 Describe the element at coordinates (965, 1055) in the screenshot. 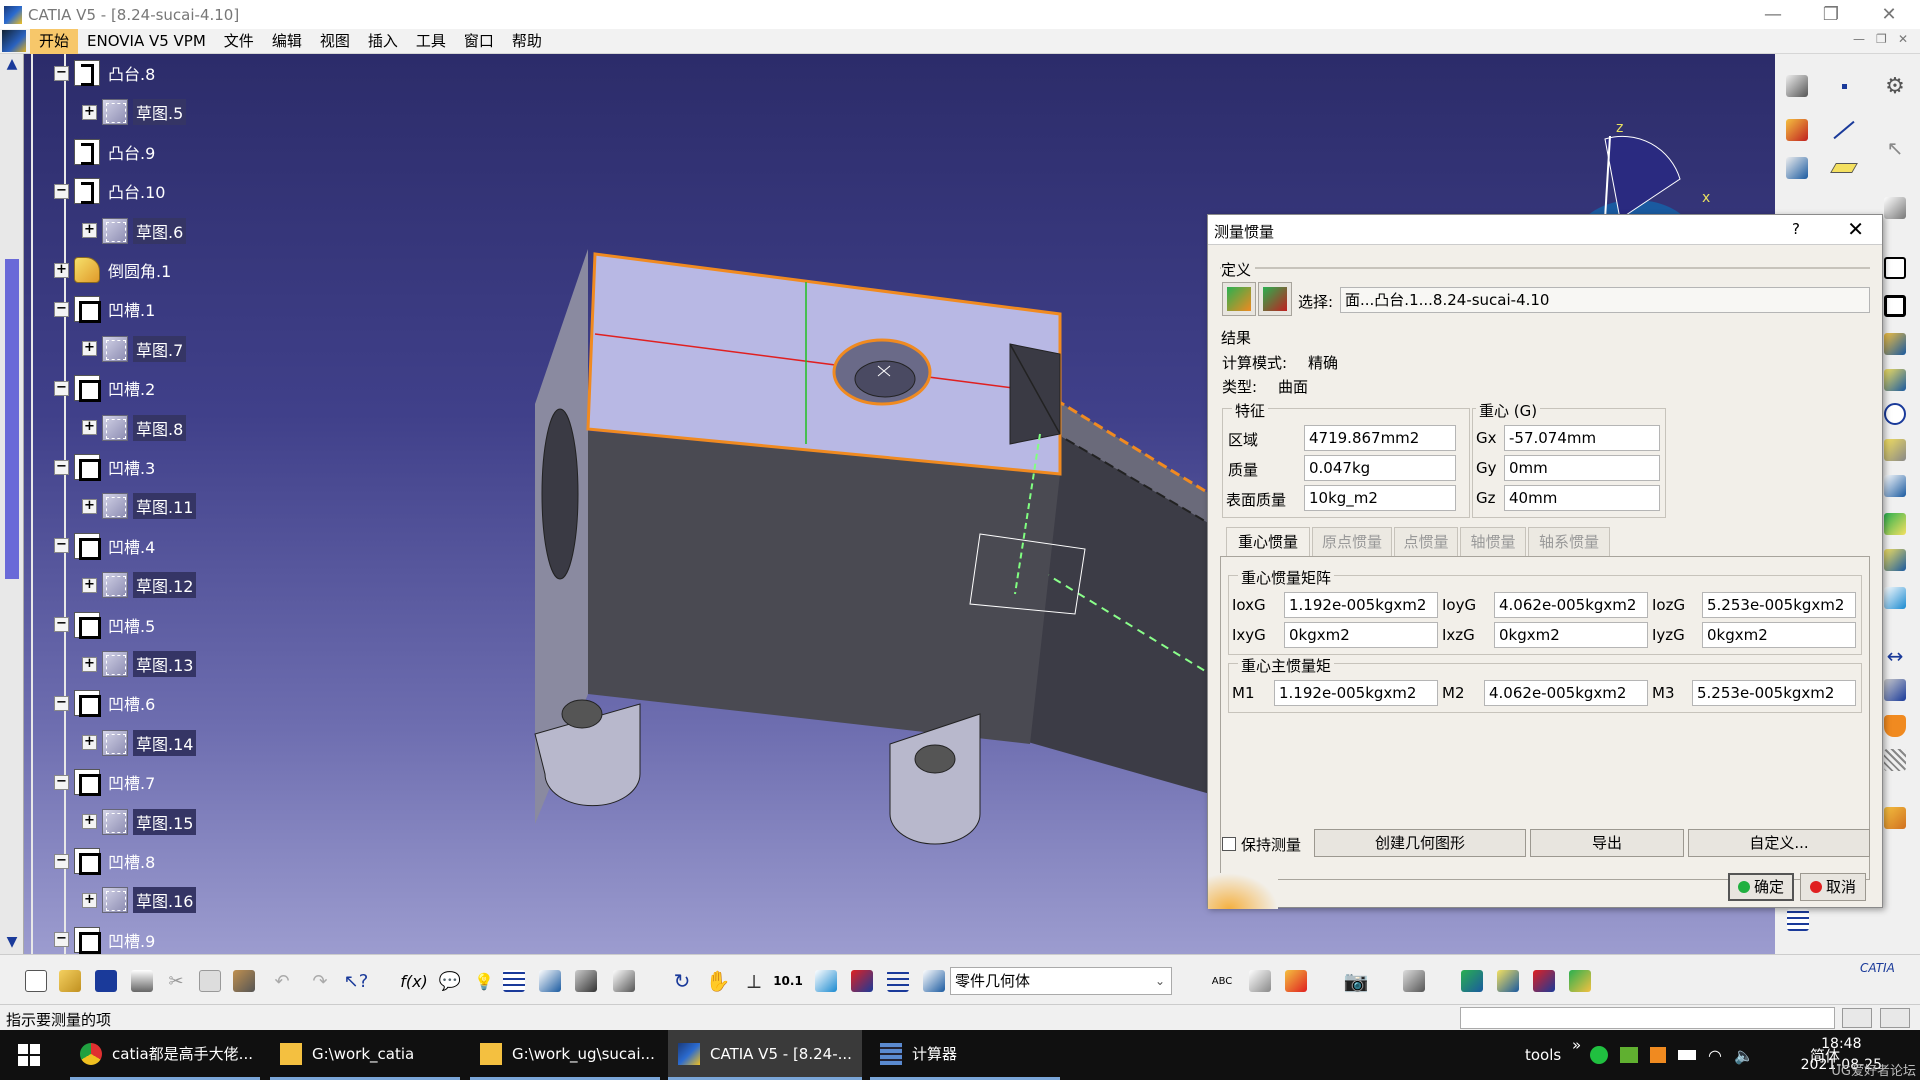

I see `task-calculator: 计算器` at that location.